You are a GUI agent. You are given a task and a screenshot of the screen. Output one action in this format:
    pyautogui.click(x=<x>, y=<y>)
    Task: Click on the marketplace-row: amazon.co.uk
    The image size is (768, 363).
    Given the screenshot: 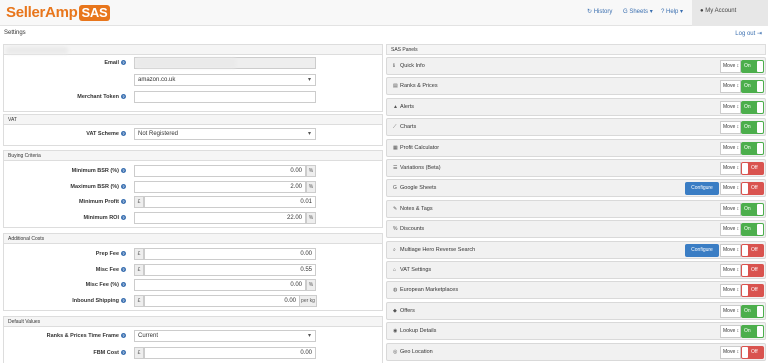 What is the action you would take?
    pyautogui.click(x=194, y=81)
    